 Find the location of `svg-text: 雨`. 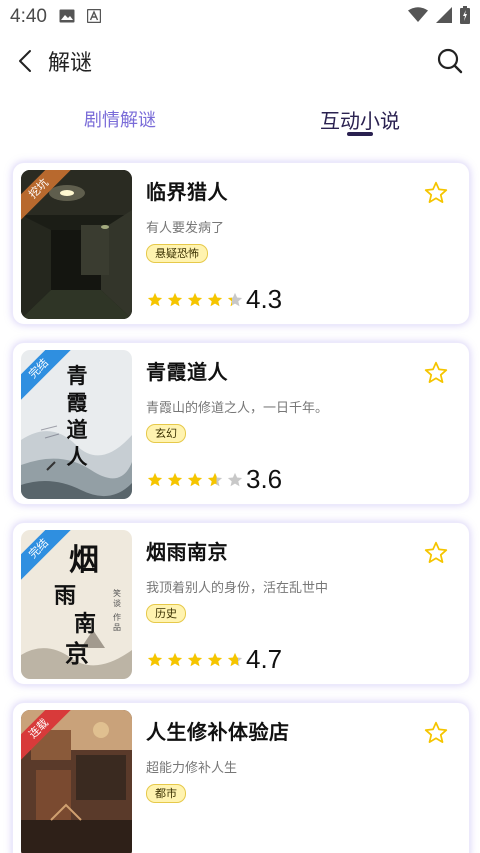

svg-text: 雨 is located at coordinates (65, 596).